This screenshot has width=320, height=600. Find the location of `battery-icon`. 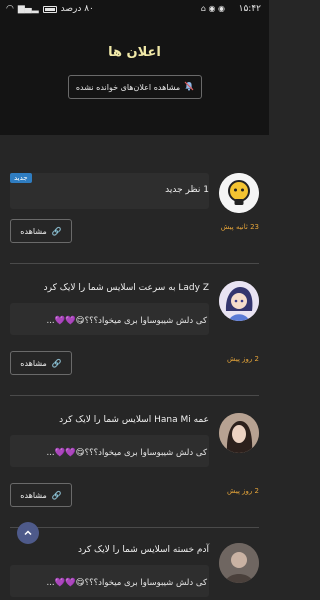

battery-icon is located at coordinates (49, 9).